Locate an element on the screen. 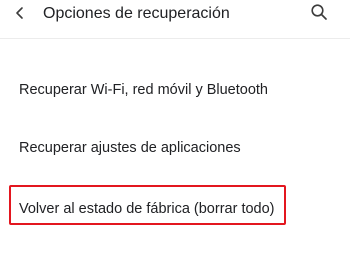  search-icon is located at coordinates (319, 14).